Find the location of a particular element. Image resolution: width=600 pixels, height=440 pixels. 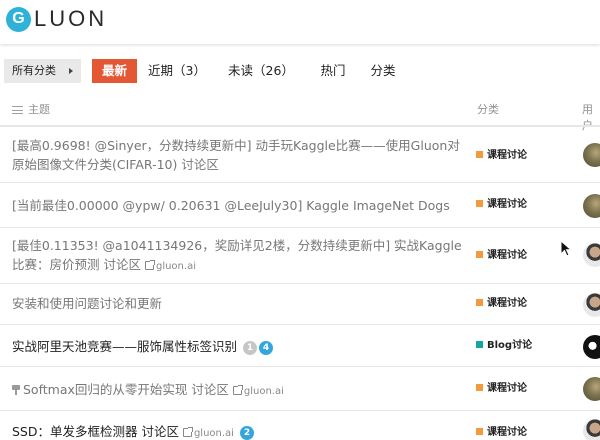

category-dropdown: 所有分类 is located at coordinates (42, 71).